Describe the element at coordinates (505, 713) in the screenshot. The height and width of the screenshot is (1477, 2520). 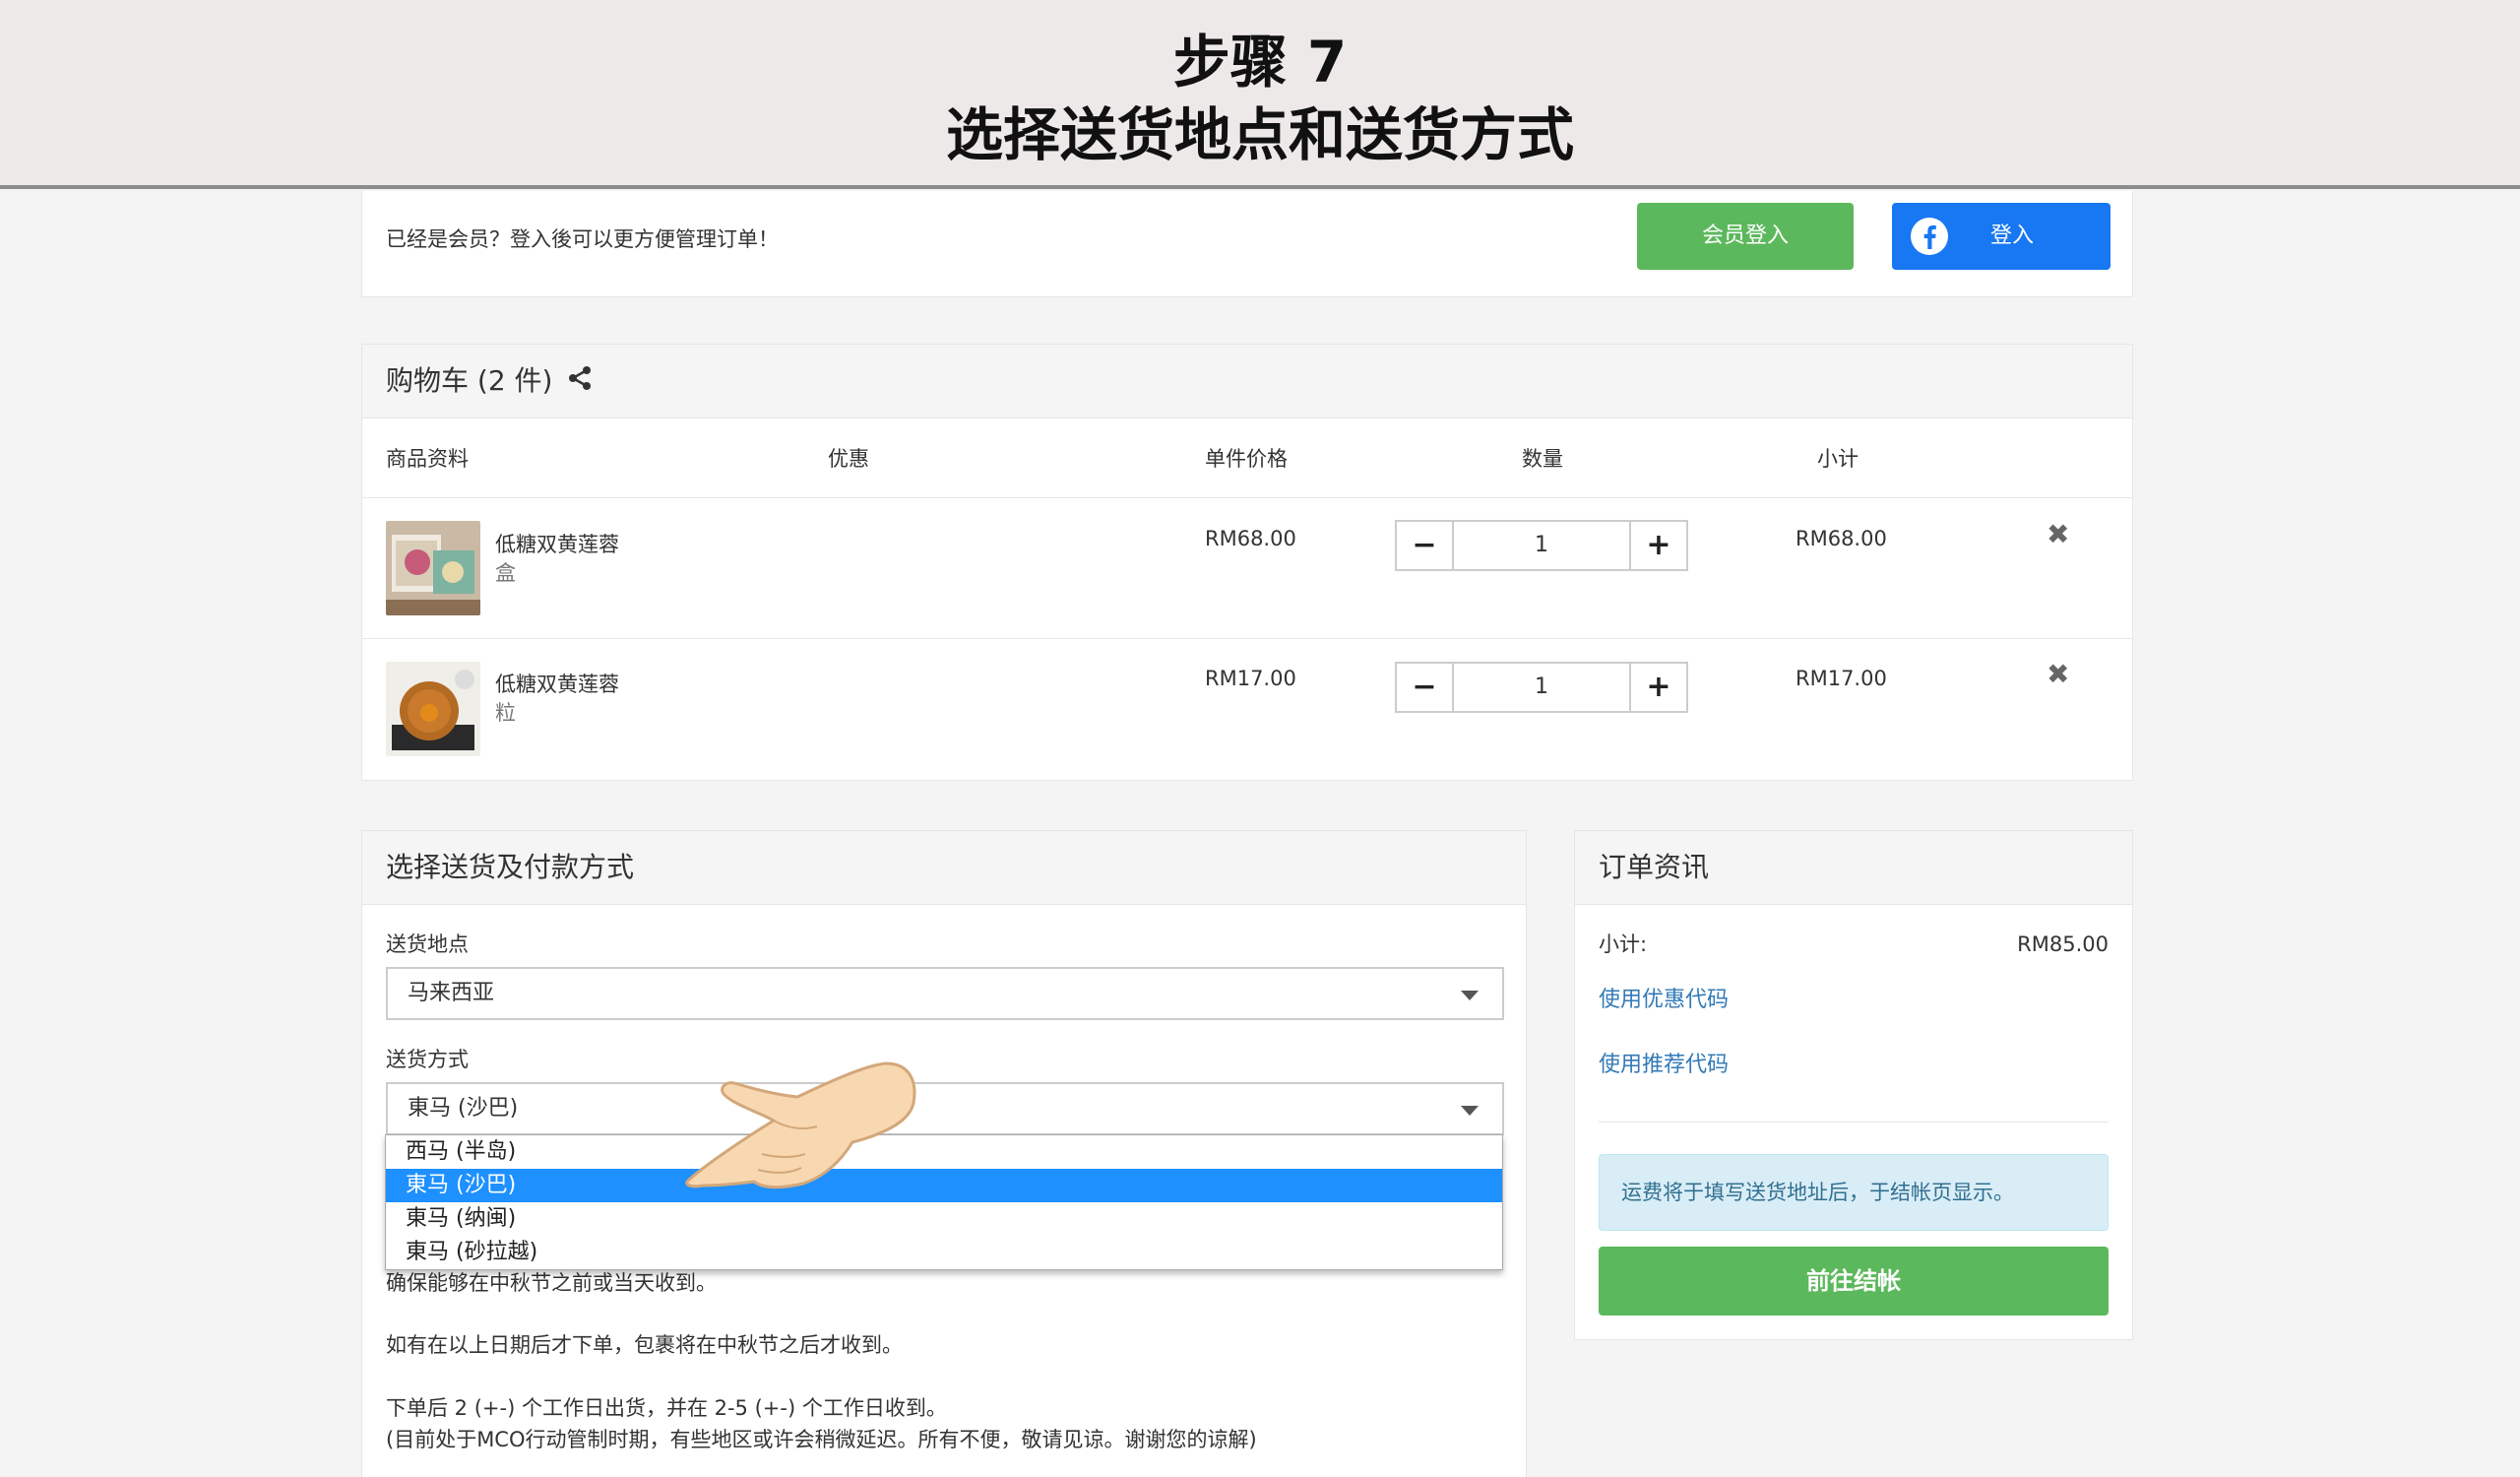
I see `product-unit: 粒` at that location.